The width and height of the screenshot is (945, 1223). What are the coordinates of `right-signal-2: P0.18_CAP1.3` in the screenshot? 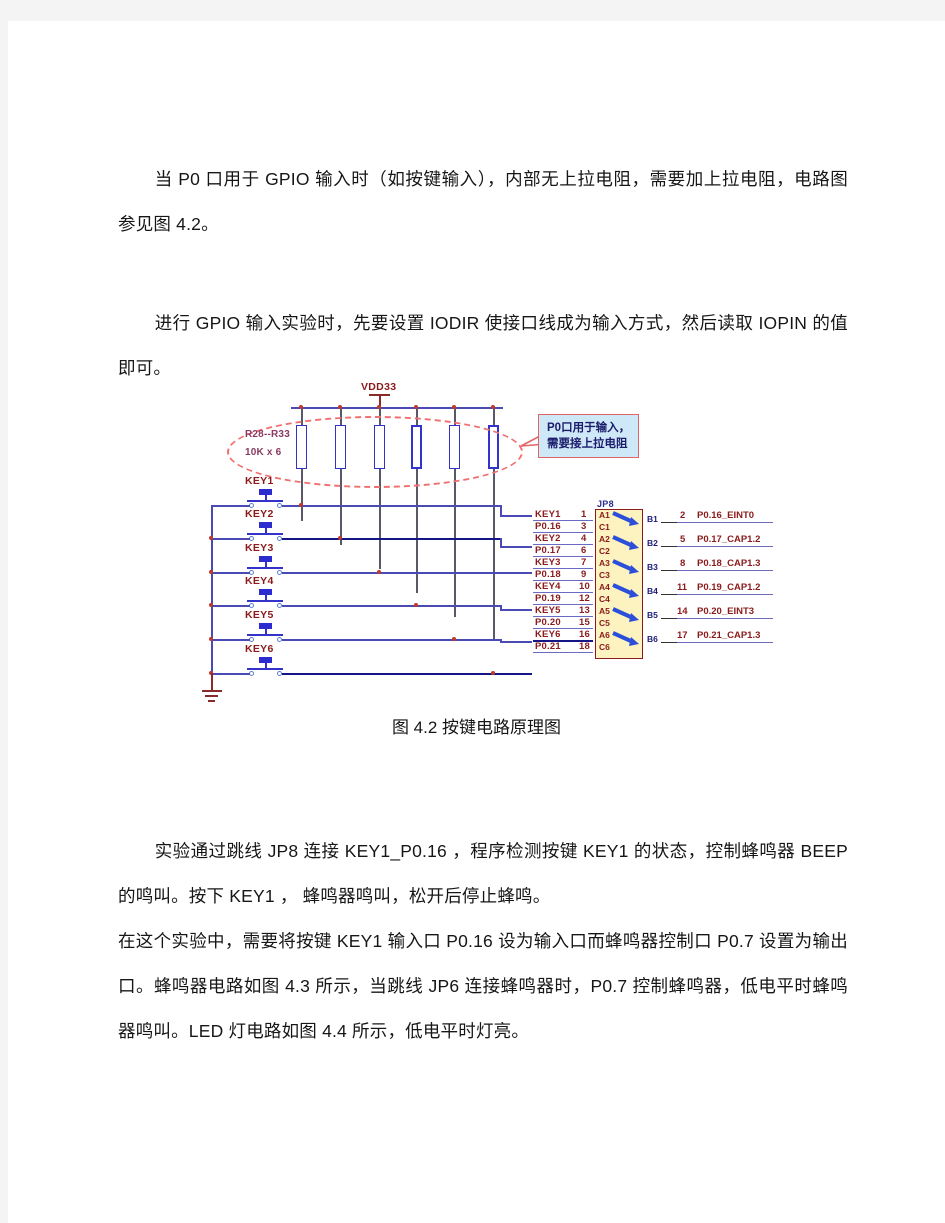 It's located at (729, 563).